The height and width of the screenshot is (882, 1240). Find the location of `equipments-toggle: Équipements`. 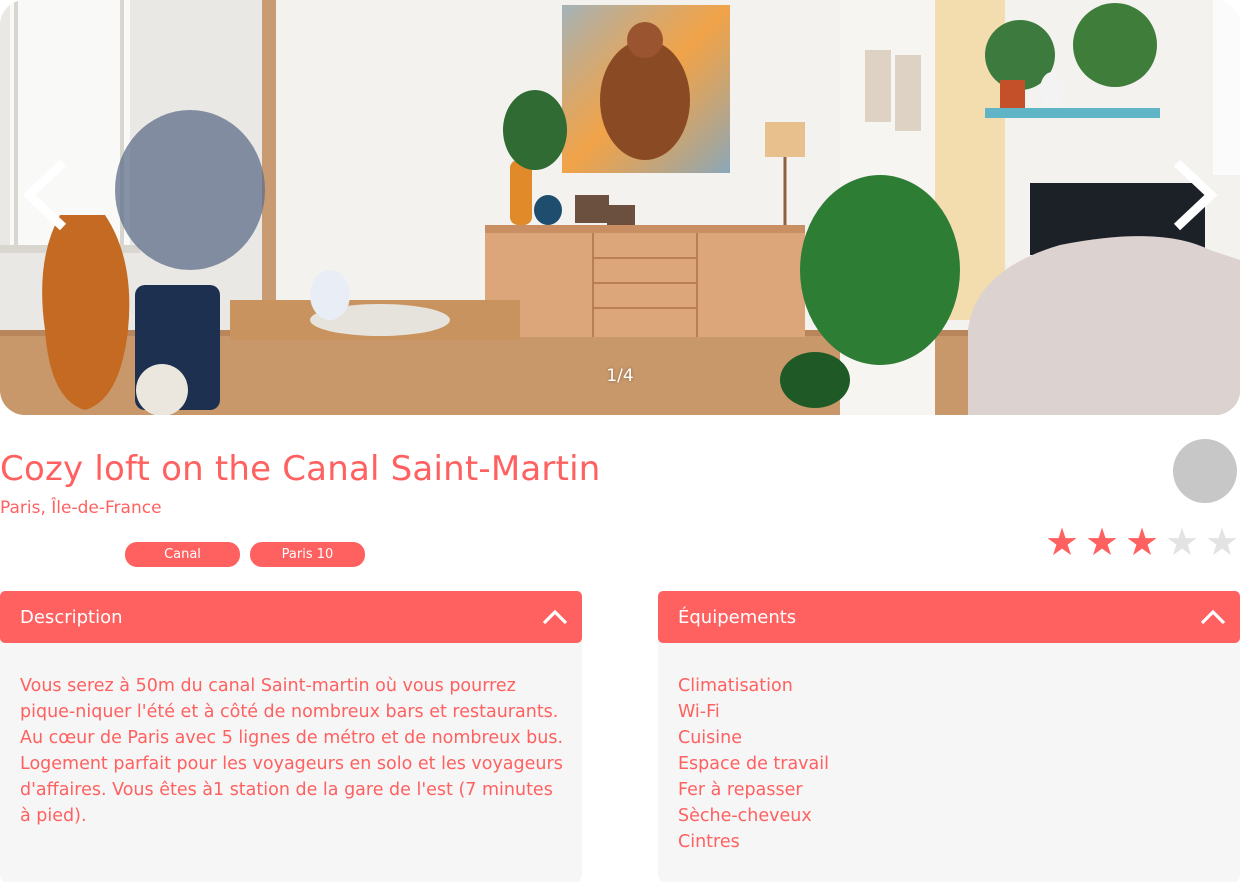

equipments-toggle: Équipements is located at coordinates (949, 617).